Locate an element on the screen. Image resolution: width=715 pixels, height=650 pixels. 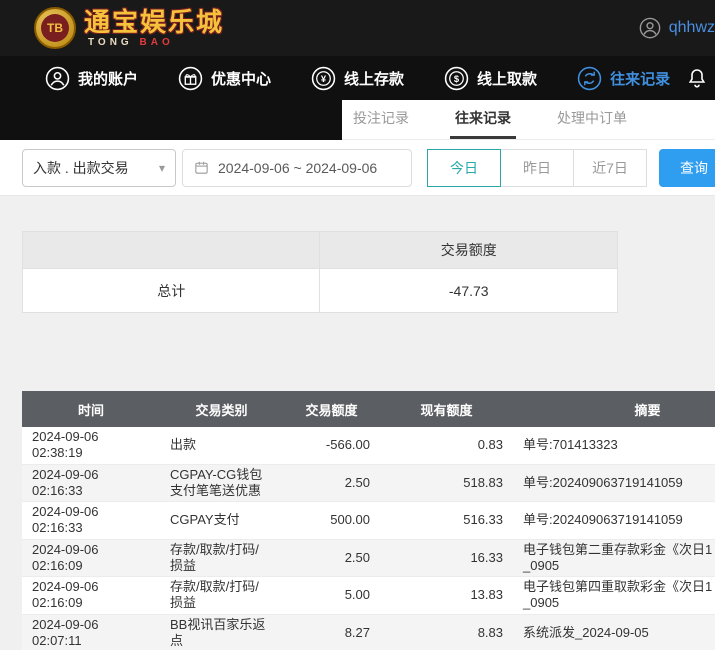
nav-label: 优惠中心 is located at coordinates (241, 79).